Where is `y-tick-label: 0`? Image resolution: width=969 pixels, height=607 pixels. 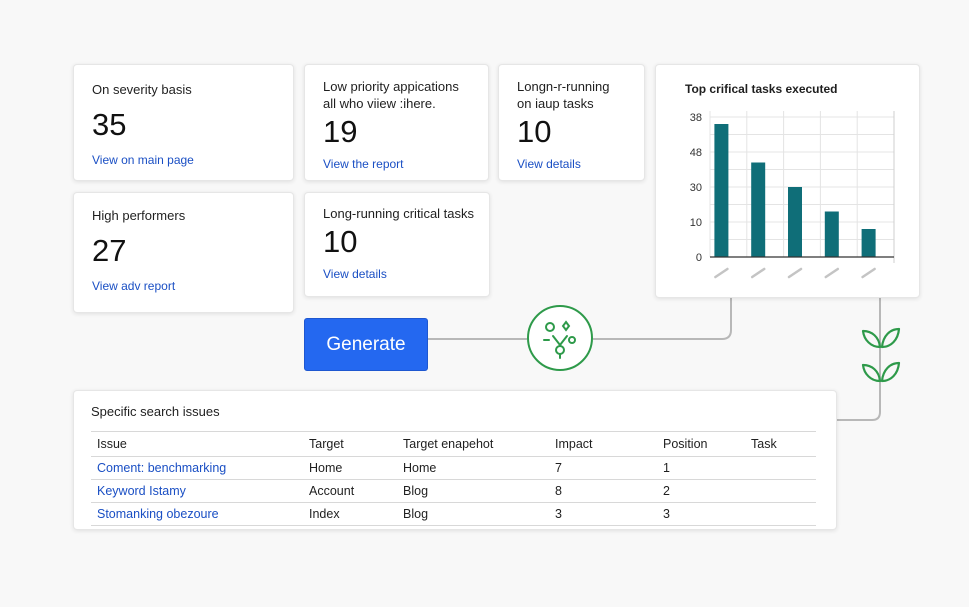 y-tick-label: 0 is located at coordinates (699, 258).